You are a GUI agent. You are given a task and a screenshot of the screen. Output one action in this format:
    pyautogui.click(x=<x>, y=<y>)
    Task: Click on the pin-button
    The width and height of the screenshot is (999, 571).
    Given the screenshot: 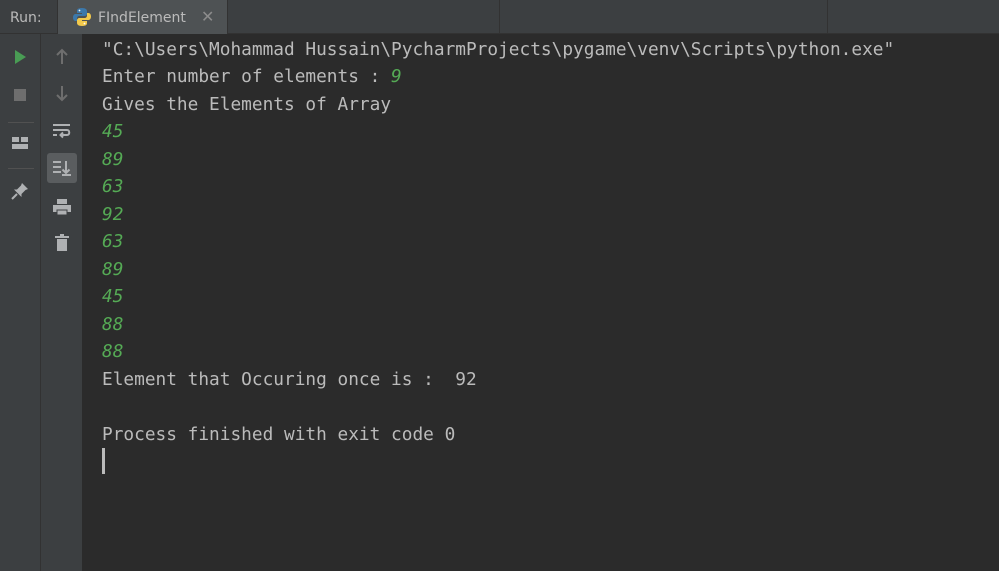 What is the action you would take?
    pyautogui.click(x=20, y=191)
    